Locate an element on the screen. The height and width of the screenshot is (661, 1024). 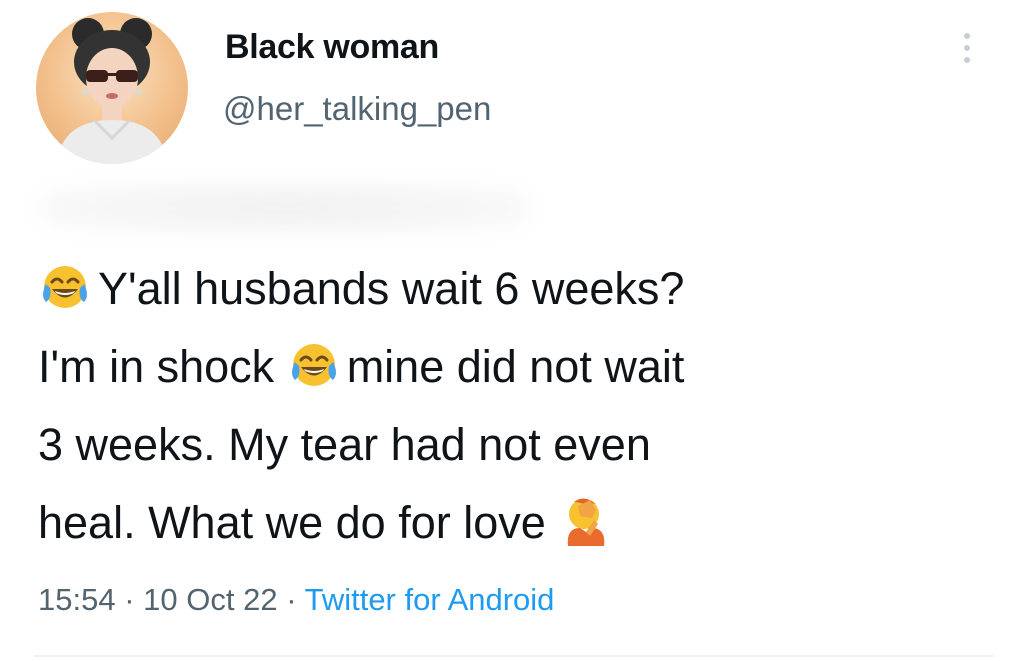
tweet-line-text: mine did not wait is located at coordinates (515, 366).